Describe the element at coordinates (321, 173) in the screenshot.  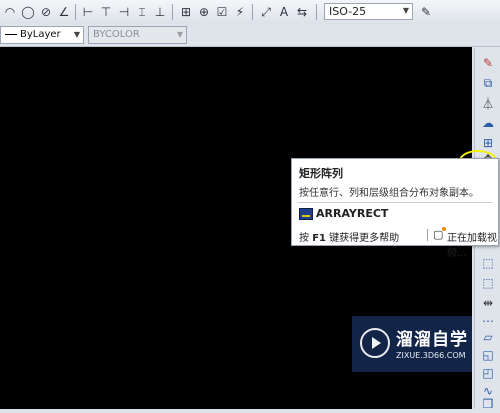
I see `tooltip-title: 矩形阵列` at that location.